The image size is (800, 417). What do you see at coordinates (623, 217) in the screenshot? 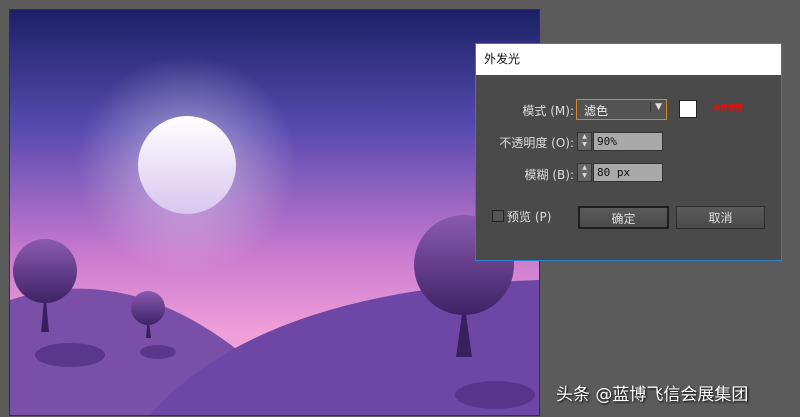
I see `ok-button: 确定` at bounding box center [623, 217].